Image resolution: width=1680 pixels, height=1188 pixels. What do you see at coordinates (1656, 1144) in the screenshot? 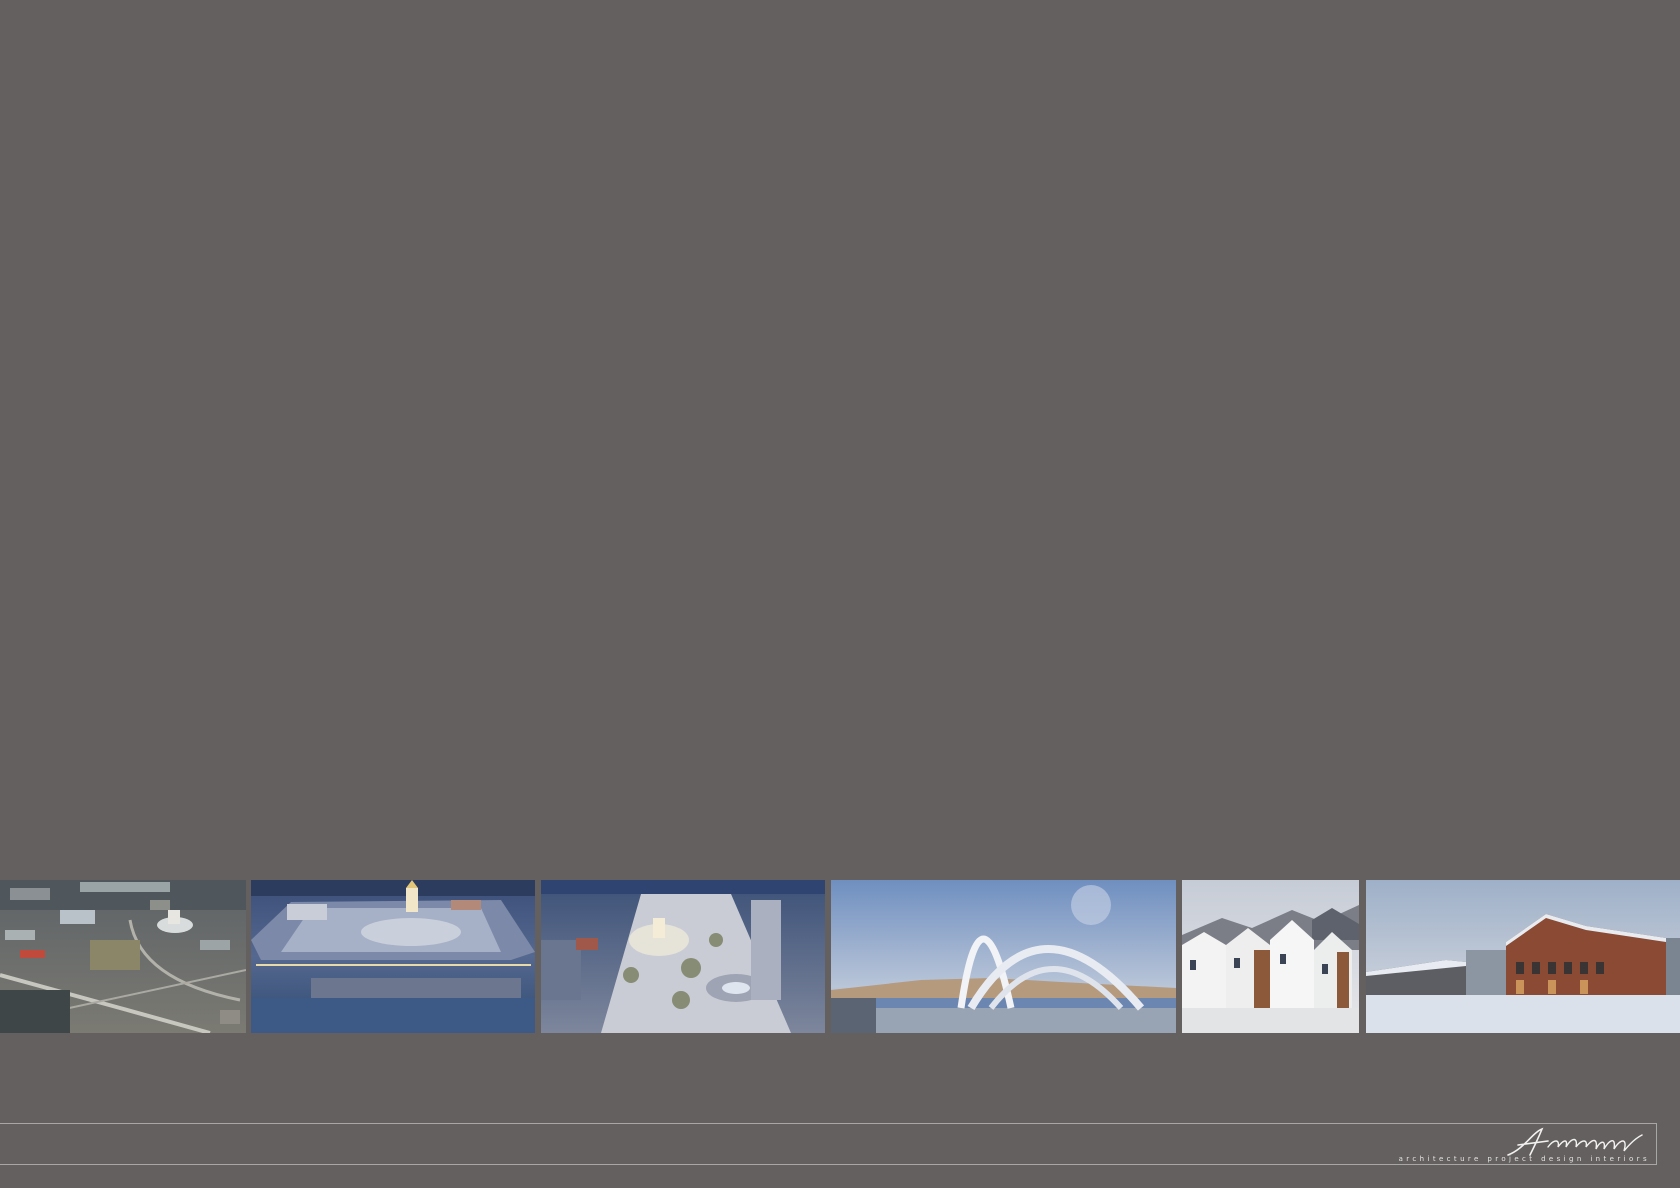
I see `footer-rule-right` at bounding box center [1656, 1144].